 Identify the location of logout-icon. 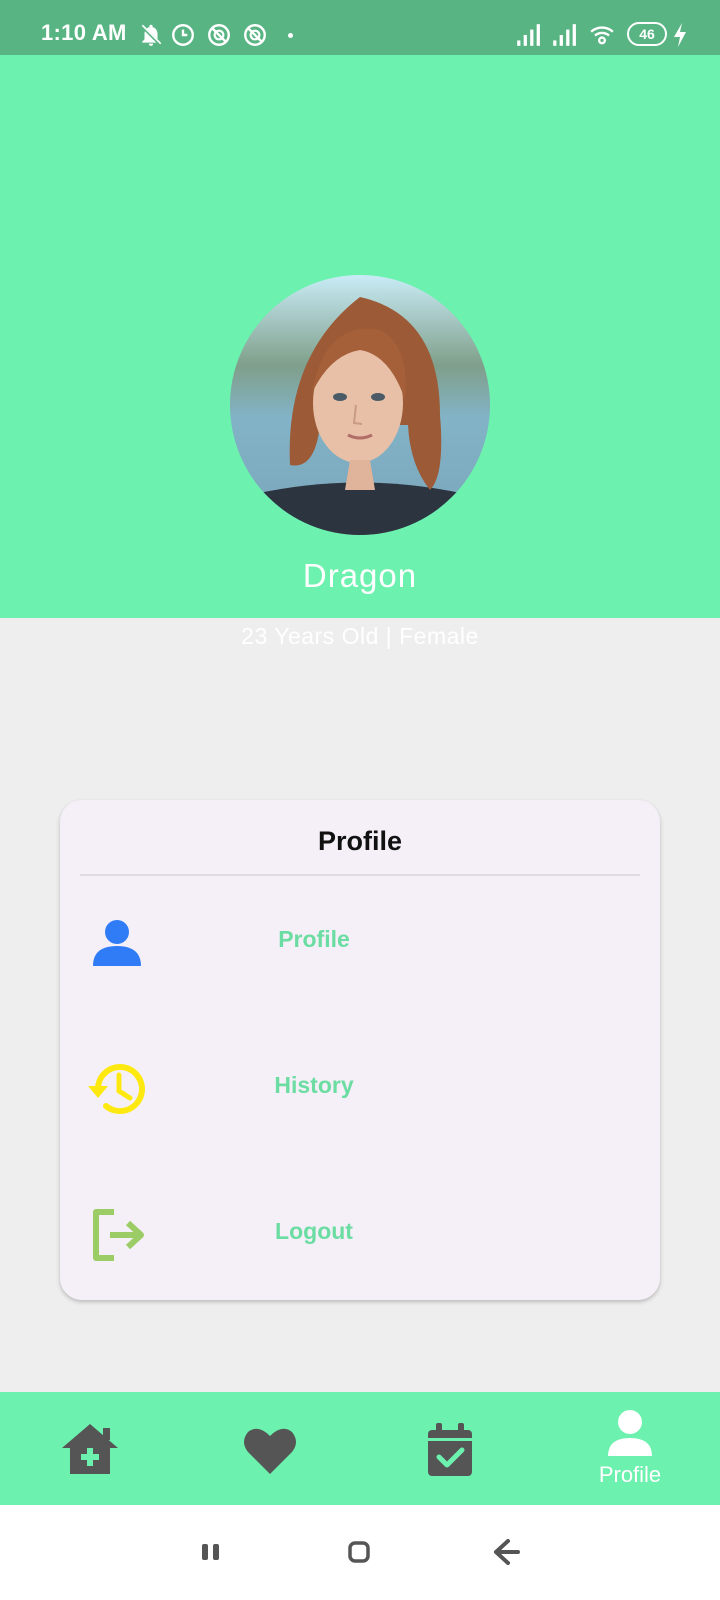
(118, 1235).